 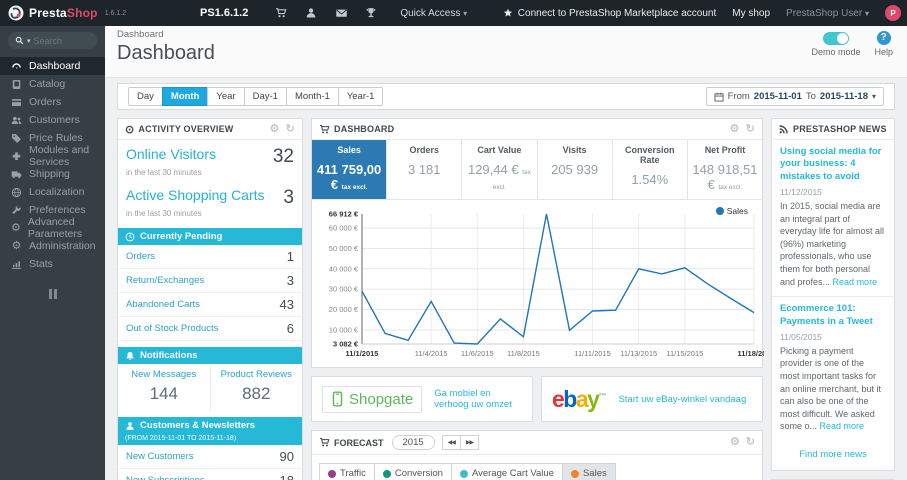 I want to click on range-month-1-button: Month-1, so click(x=312, y=96).